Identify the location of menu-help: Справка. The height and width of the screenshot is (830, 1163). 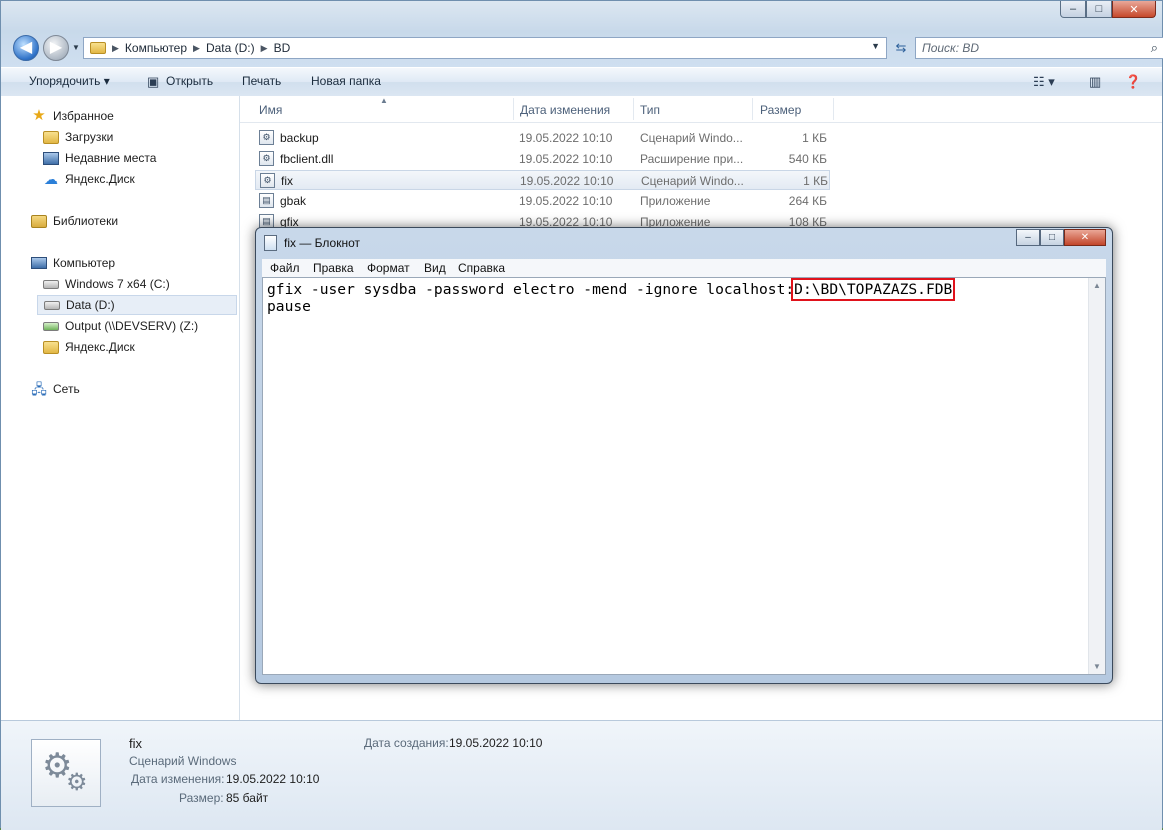
(481, 268).